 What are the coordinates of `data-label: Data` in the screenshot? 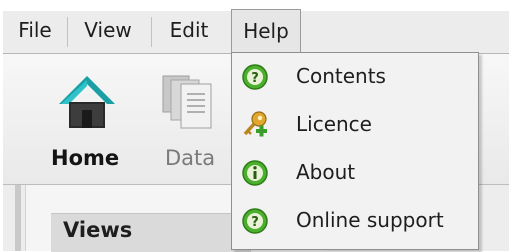 It's located at (190, 158).